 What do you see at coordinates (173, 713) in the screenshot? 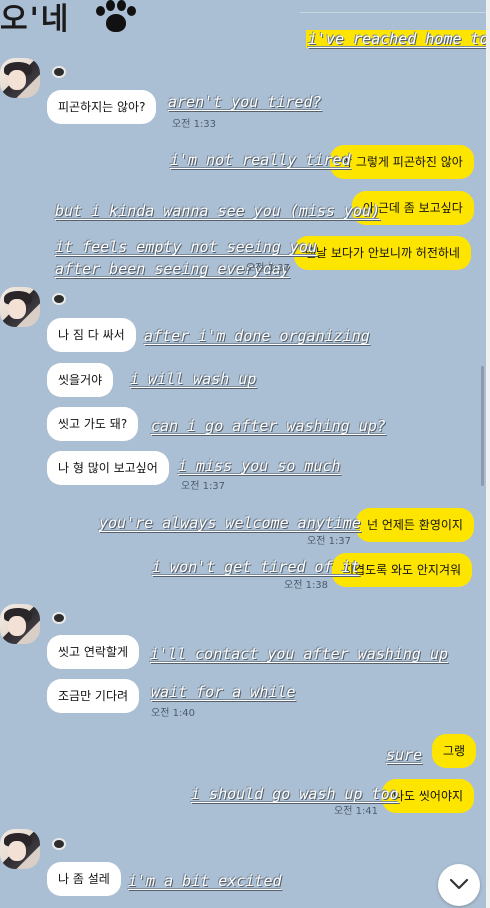
I see `timestamp: 오전 1:40` at bounding box center [173, 713].